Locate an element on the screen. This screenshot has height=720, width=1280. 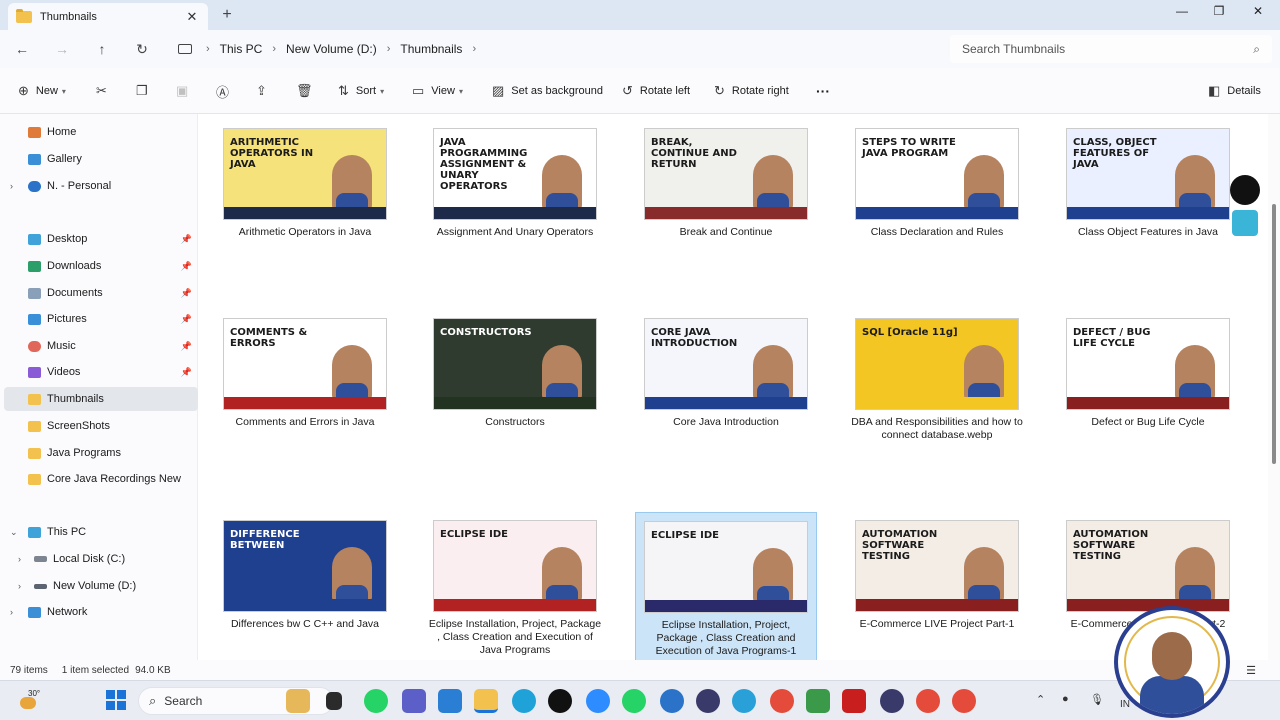
details-view-icon: ☰ is located at coordinates (1251, 670).